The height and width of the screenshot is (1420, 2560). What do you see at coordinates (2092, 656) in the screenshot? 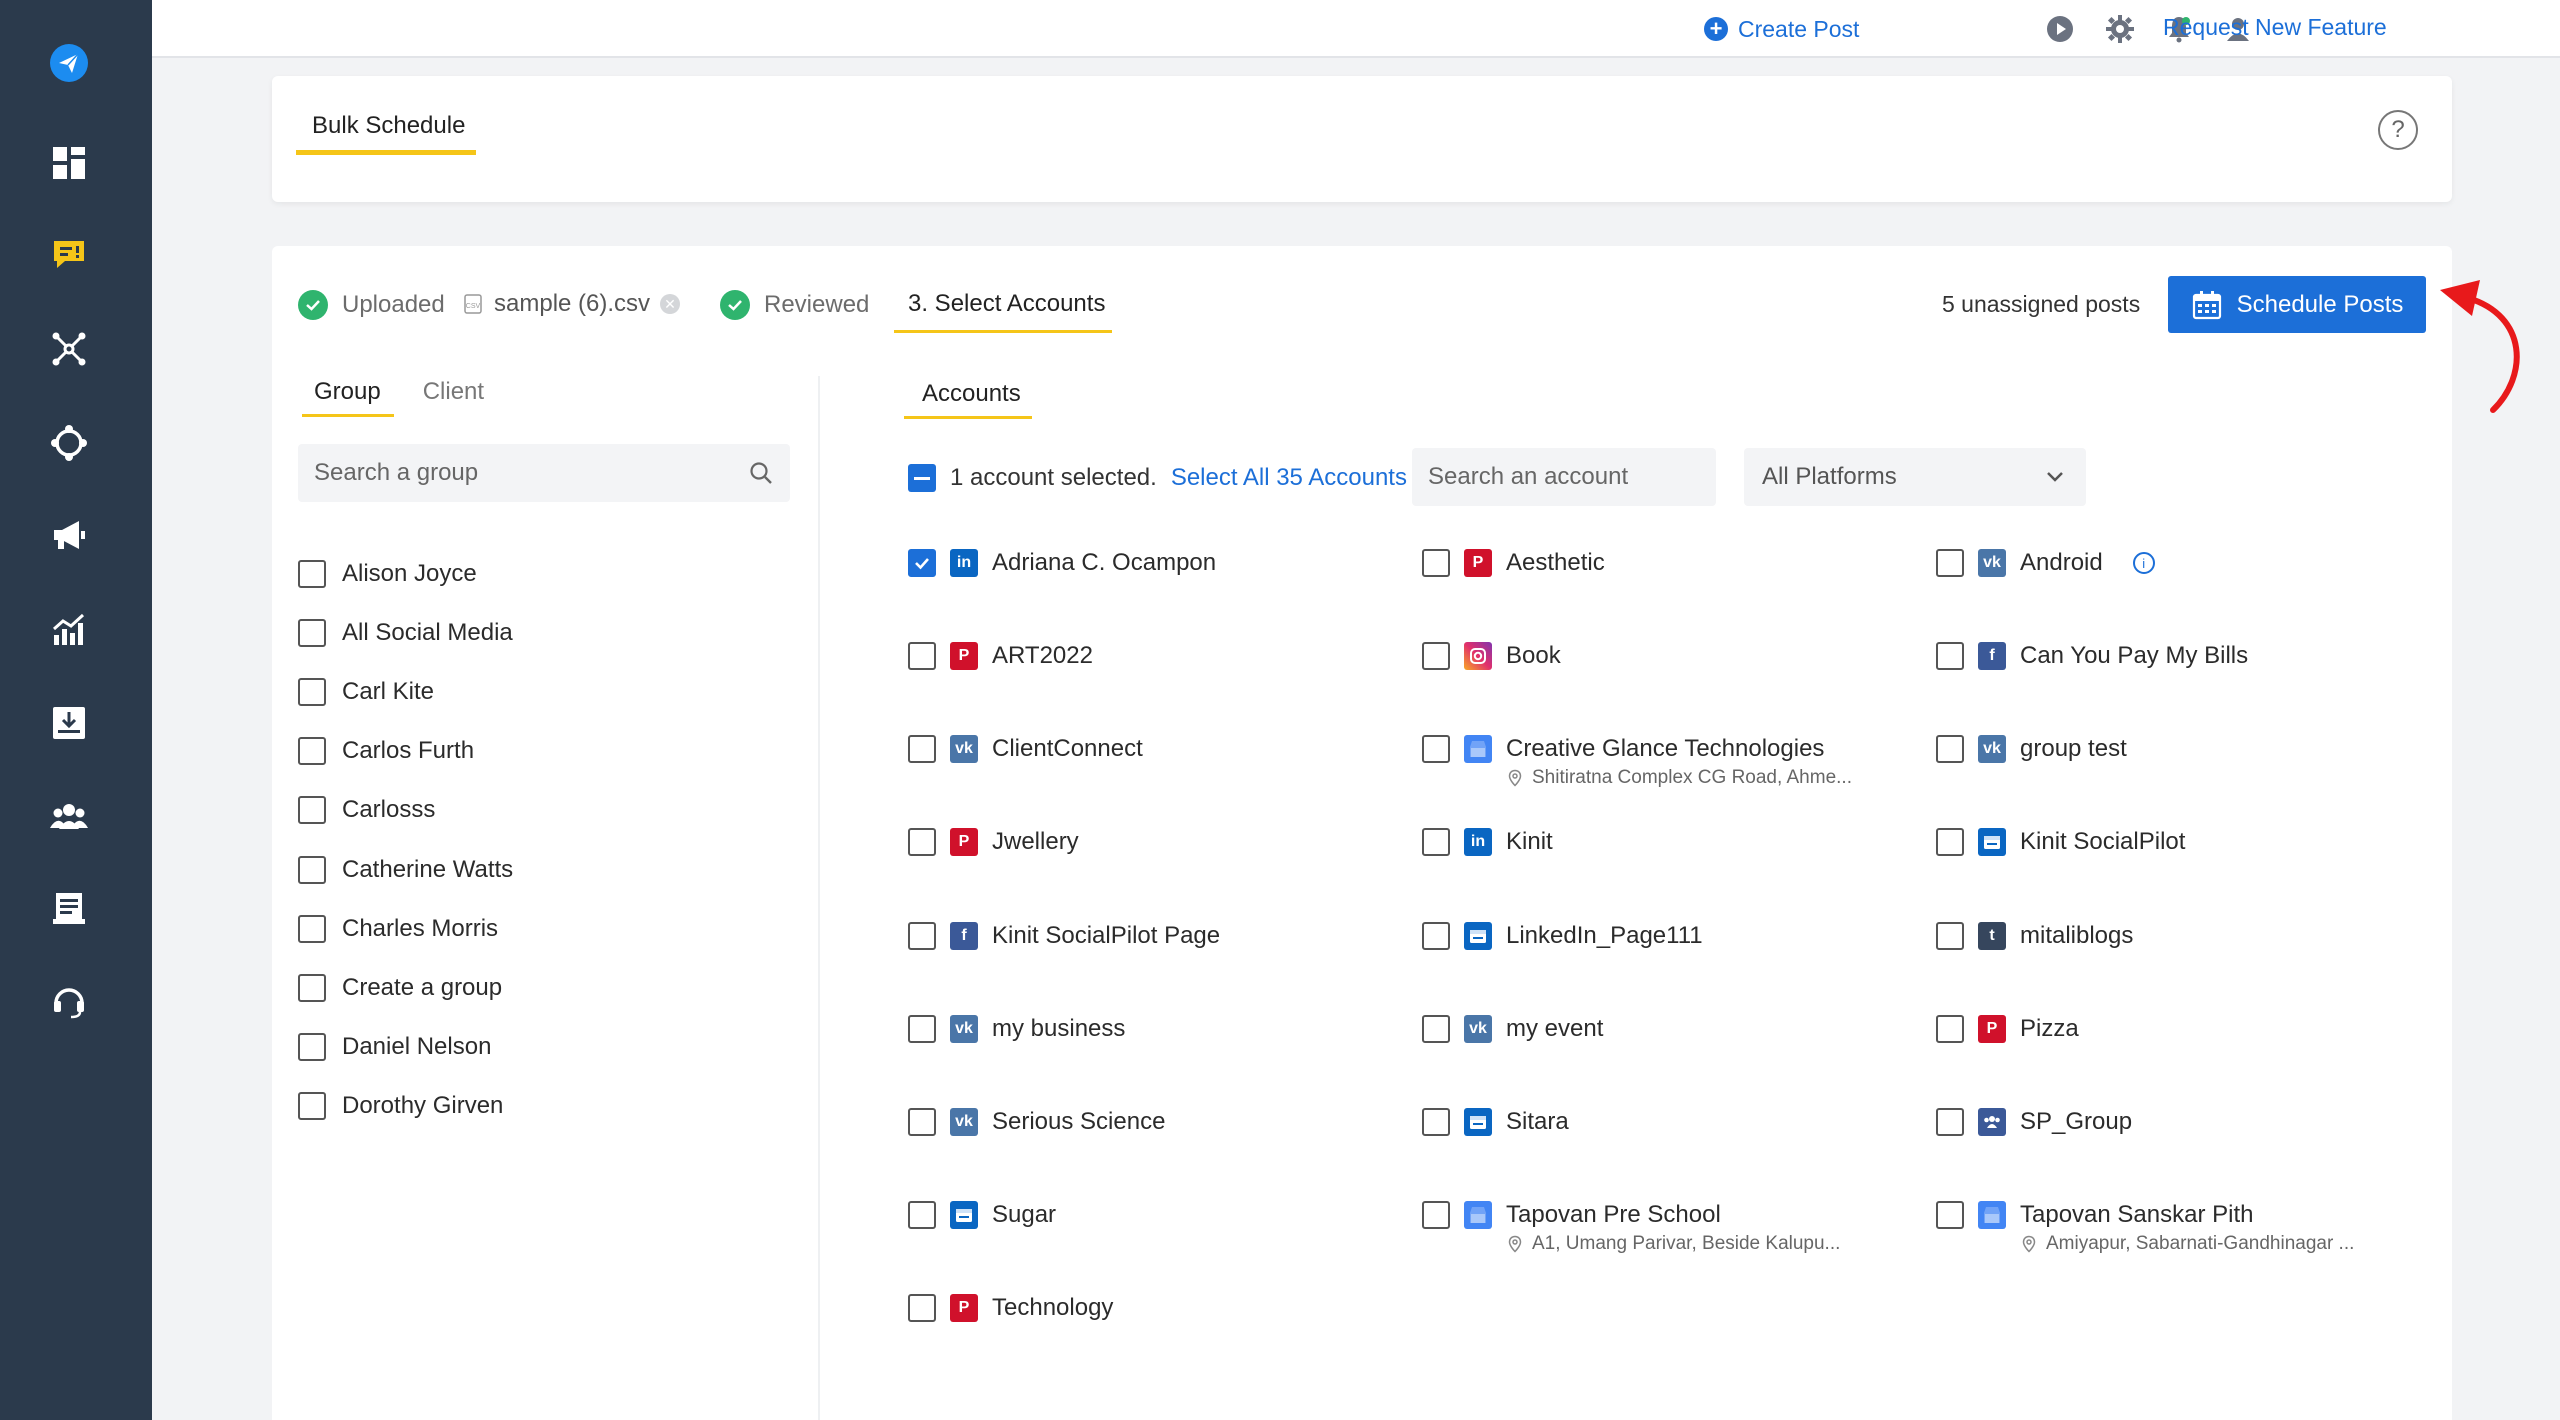
I see `account-item: f Can You Pay My Bills` at bounding box center [2092, 656].